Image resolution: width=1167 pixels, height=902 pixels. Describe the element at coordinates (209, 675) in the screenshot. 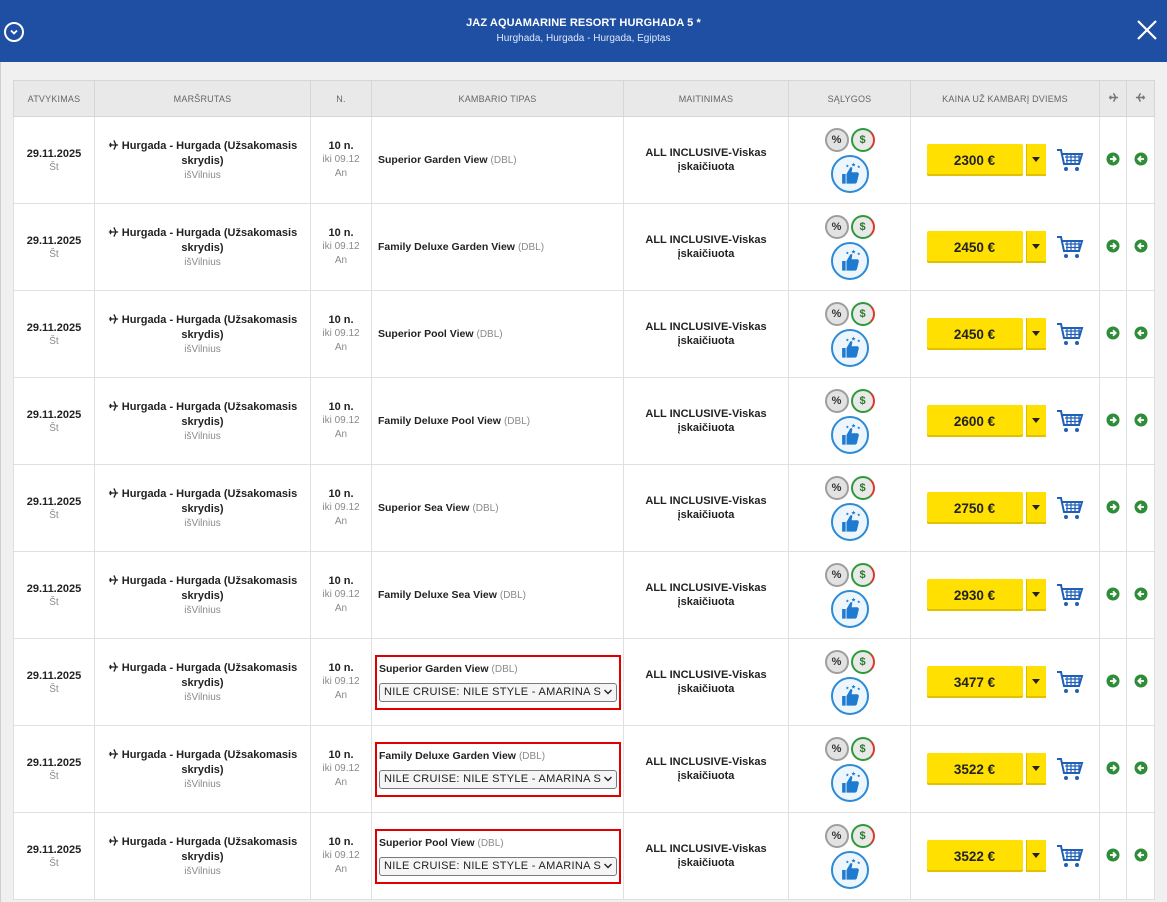

I see `route-label: Hurgada - Hurgada (Užsakomasis skrydis)` at that location.